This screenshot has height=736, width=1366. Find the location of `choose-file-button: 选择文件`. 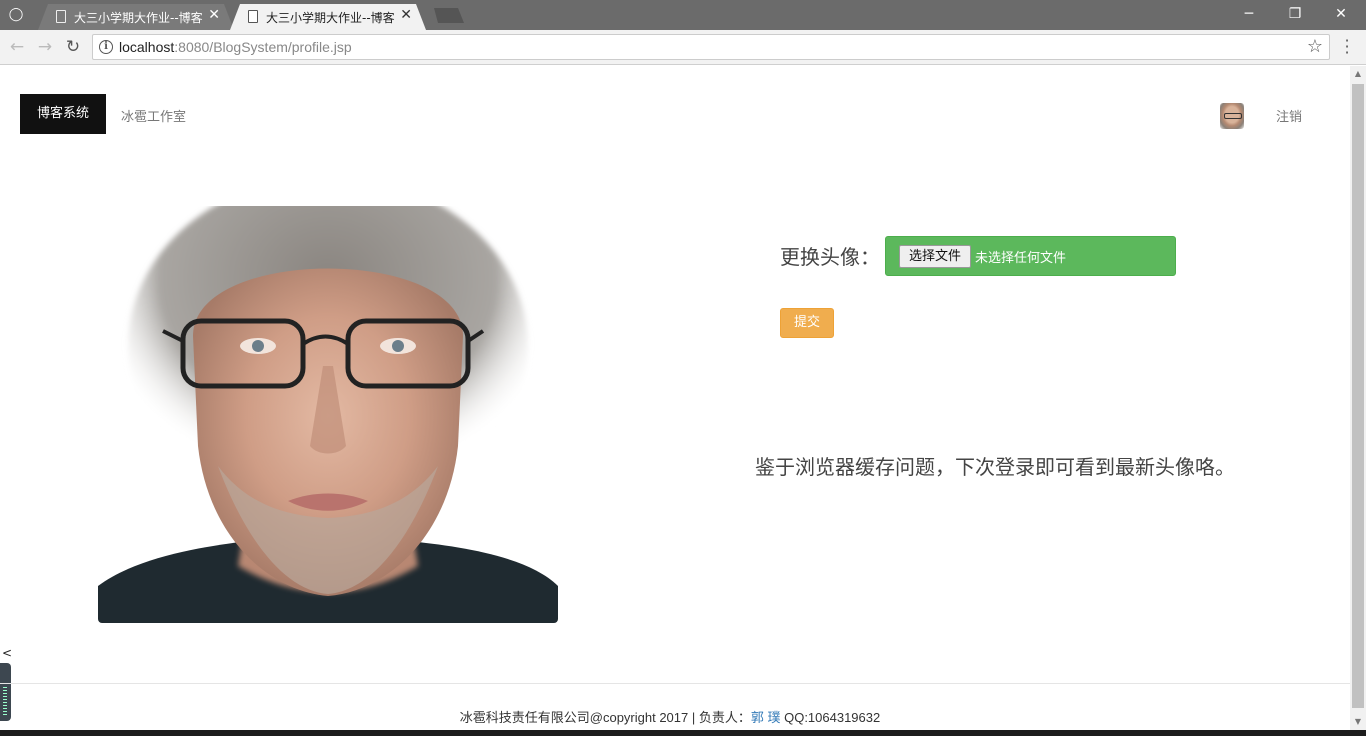

choose-file-button: 选择文件 is located at coordinates (935, 256).